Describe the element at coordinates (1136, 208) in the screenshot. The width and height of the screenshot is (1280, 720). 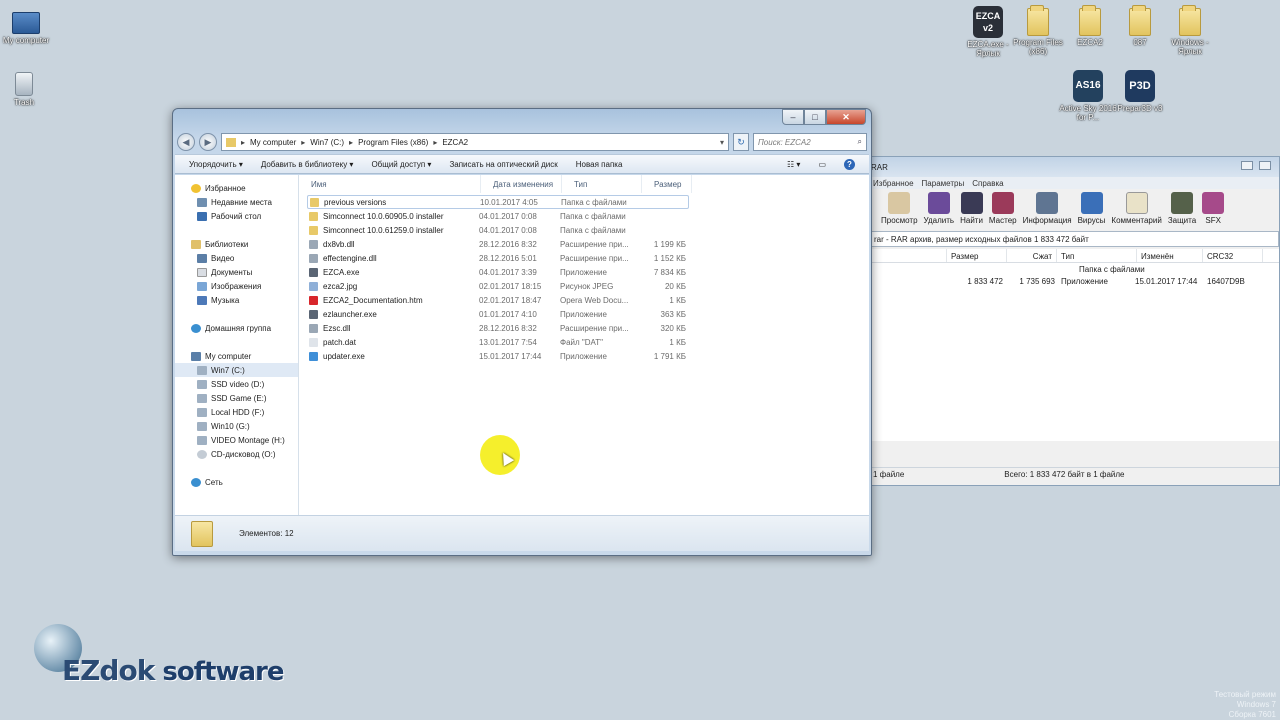
I see `tool-comment: Комментарий` at that location.